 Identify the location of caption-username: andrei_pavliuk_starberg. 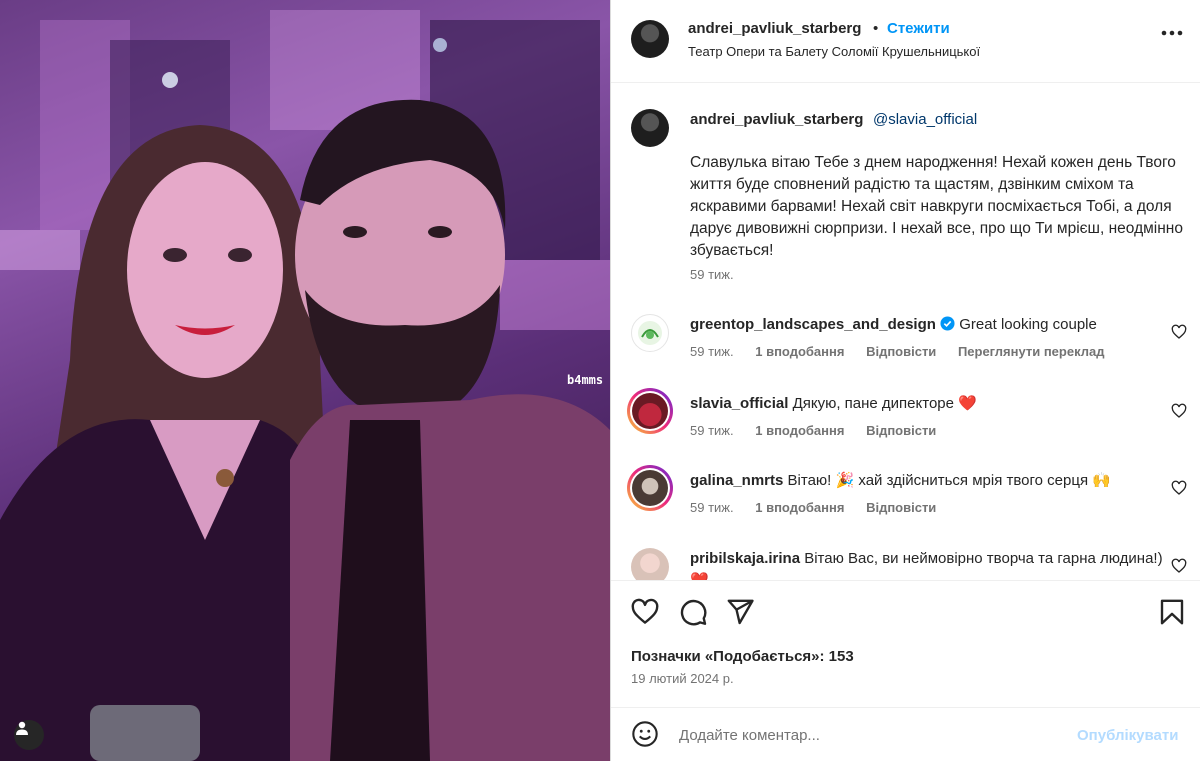
(776, 119).